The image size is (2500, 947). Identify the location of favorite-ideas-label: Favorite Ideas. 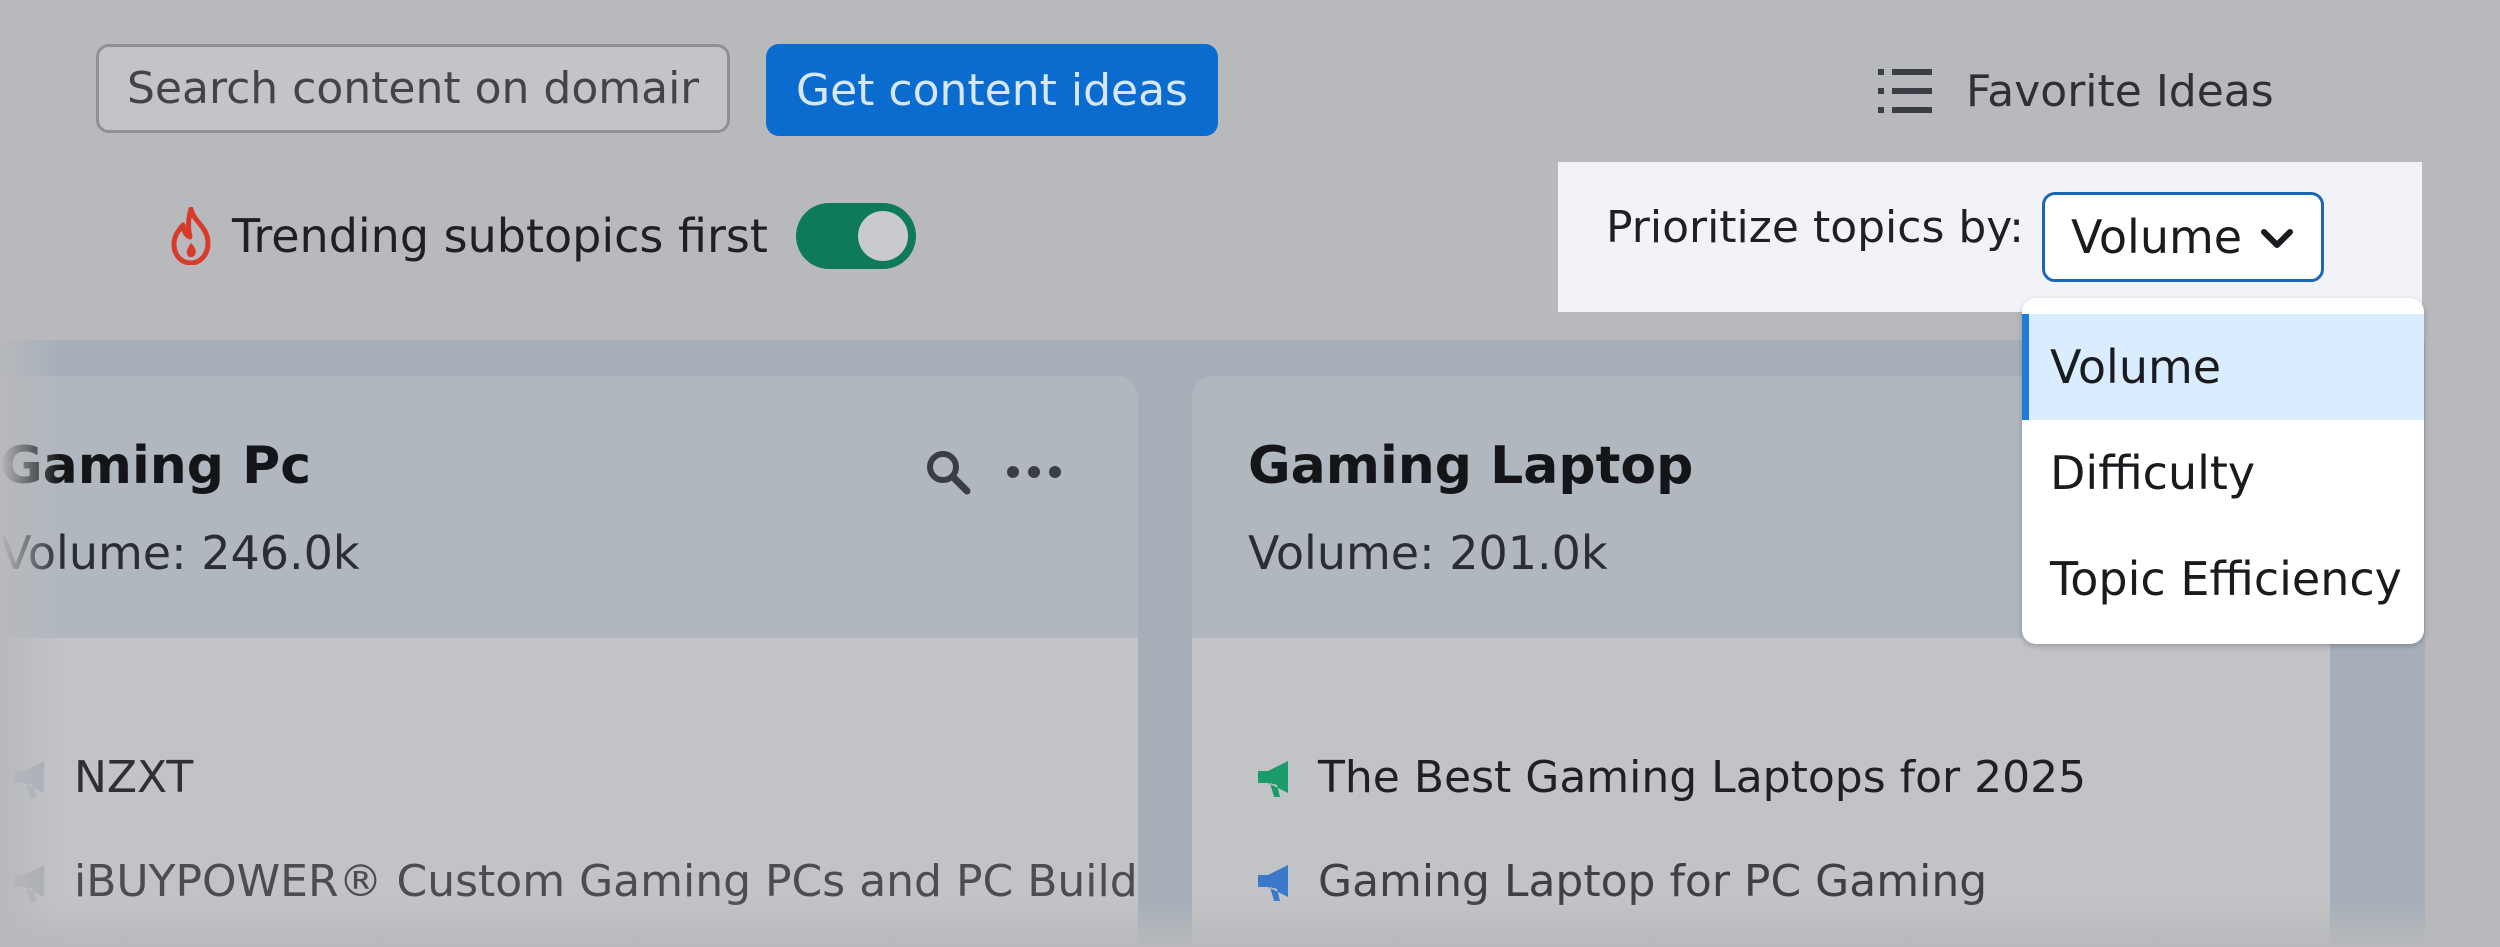
(2120, 91).